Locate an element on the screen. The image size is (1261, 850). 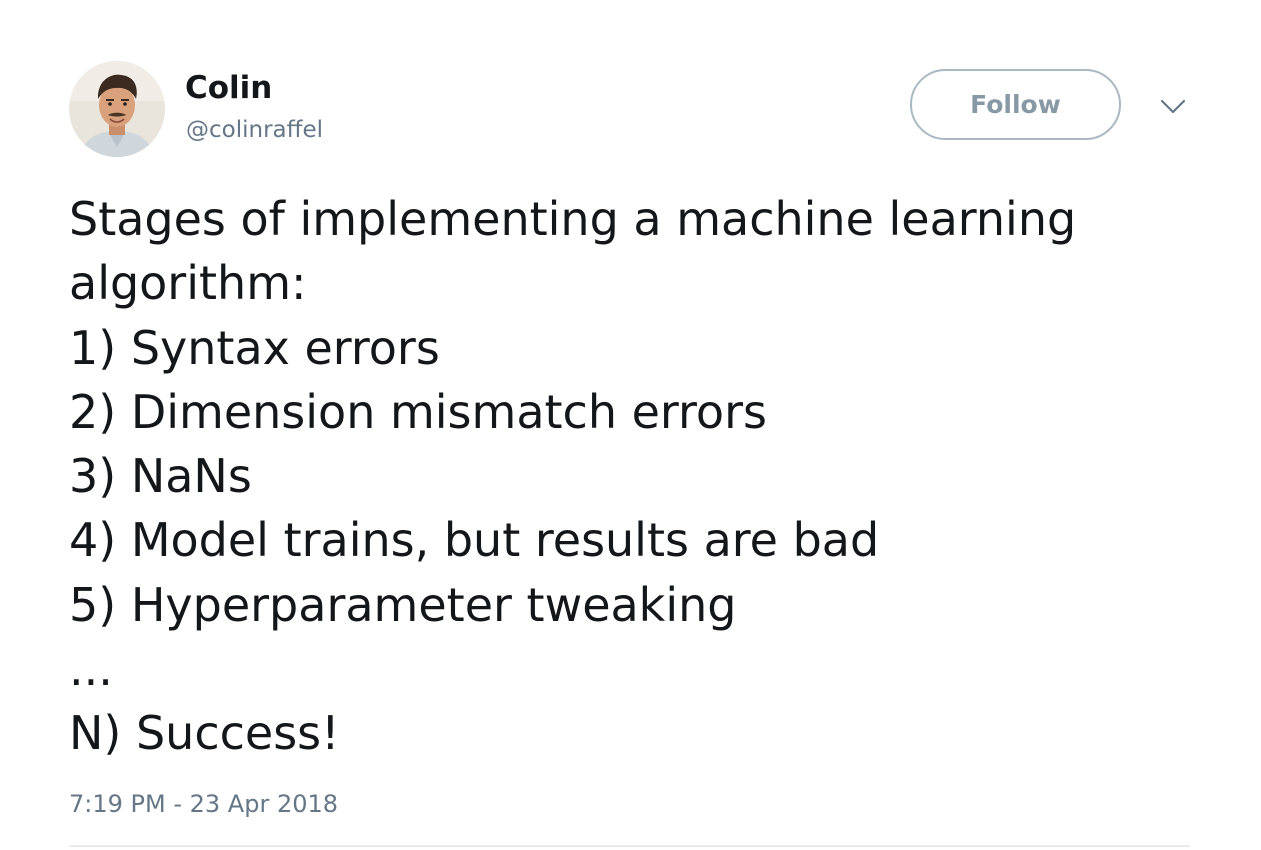
avatar is located at coordinates (117, 109).